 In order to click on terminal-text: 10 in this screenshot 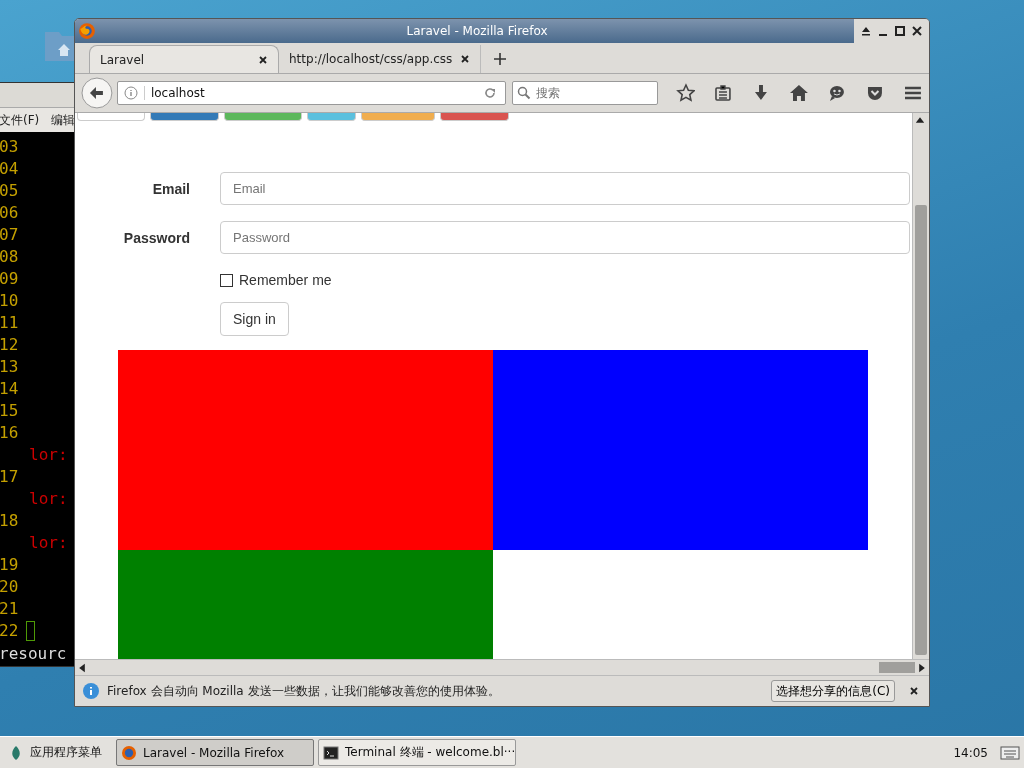, I will do `click(9, 301)`.